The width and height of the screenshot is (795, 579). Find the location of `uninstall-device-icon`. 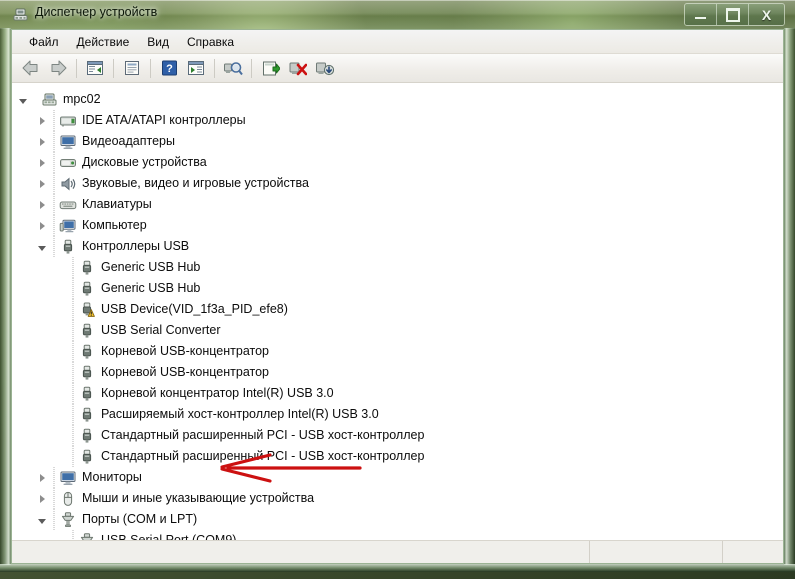

uninstall-device-icon is located at coordinates (324, 68).